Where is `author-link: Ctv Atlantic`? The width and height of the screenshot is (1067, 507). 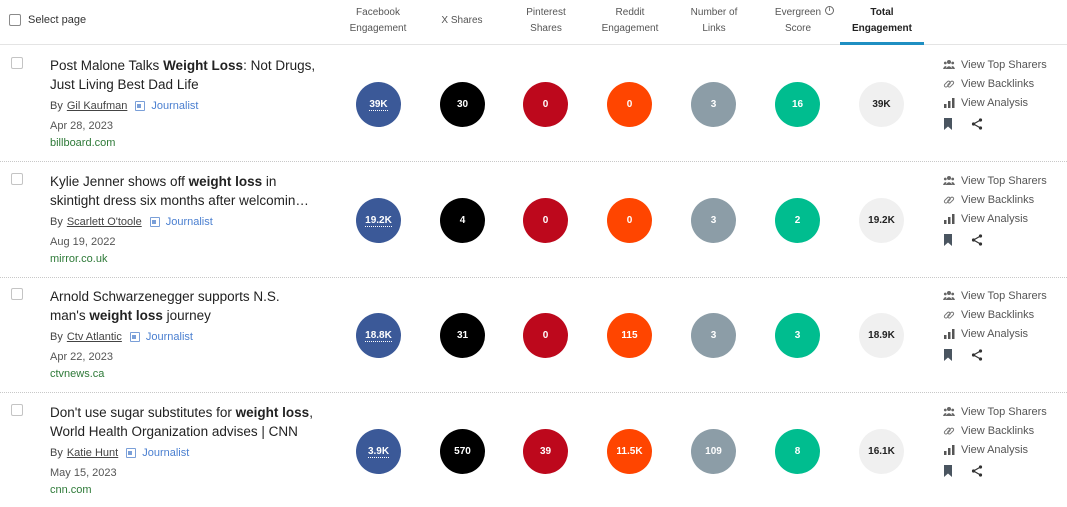 author-link: Ctv Atlantic is located at coordinates (94, 337).